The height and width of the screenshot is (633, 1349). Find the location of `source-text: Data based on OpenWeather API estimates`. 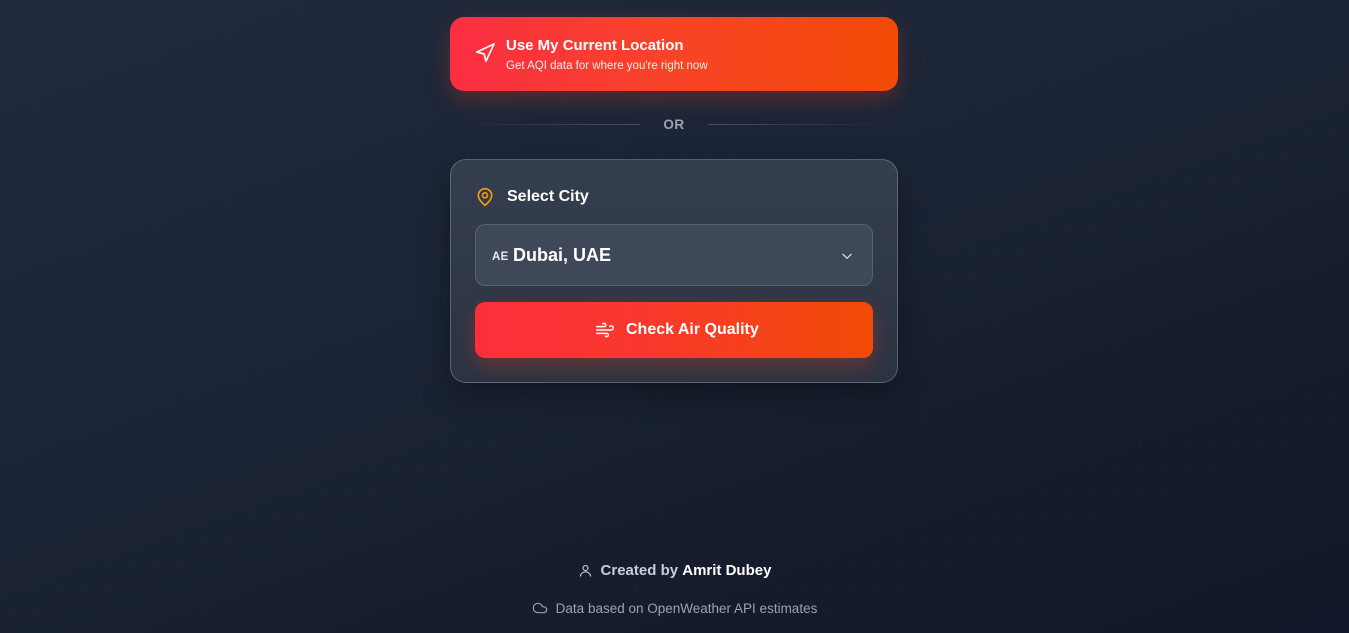

source-text: Data based on OpenWeather API estimates is located at coordinates (686, 608).